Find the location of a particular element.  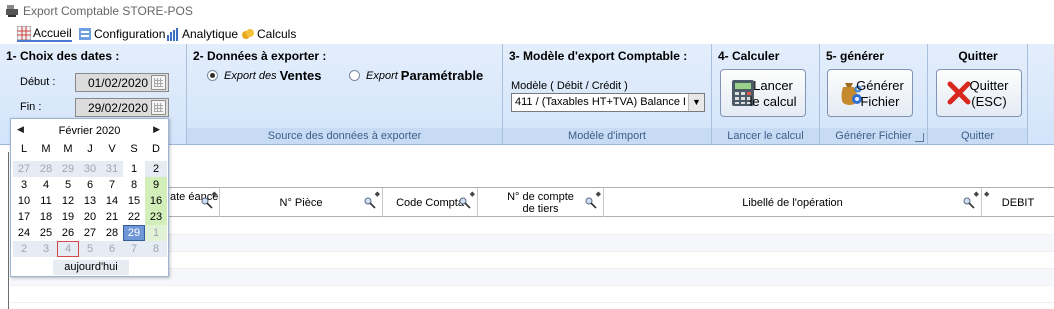

fin-date-field: 29/02/2020 is located at coordinates (122, 107).